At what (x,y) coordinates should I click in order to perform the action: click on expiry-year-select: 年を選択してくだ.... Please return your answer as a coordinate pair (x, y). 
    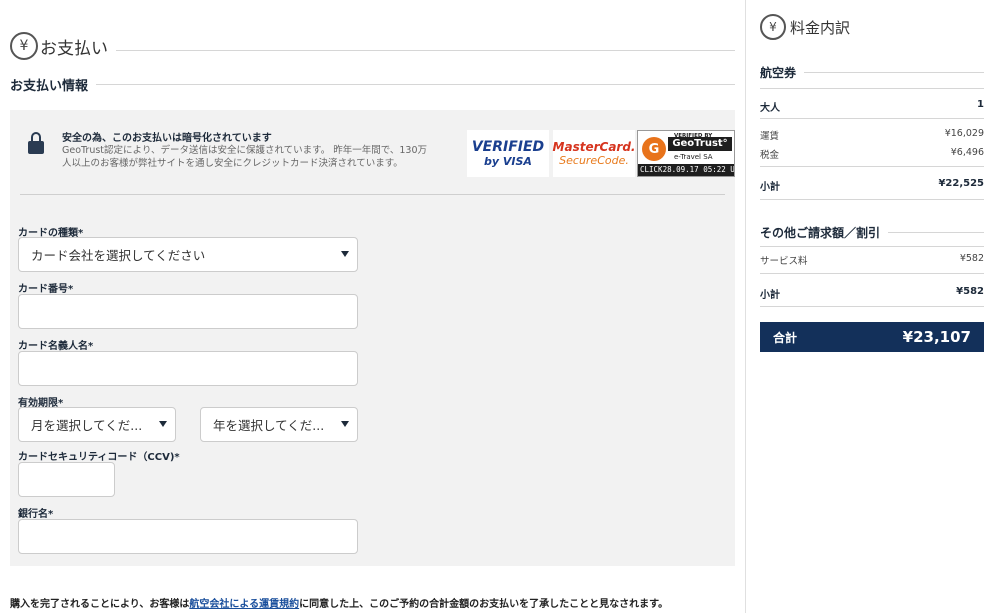
    Looking at the image, I should click on (279, 424).